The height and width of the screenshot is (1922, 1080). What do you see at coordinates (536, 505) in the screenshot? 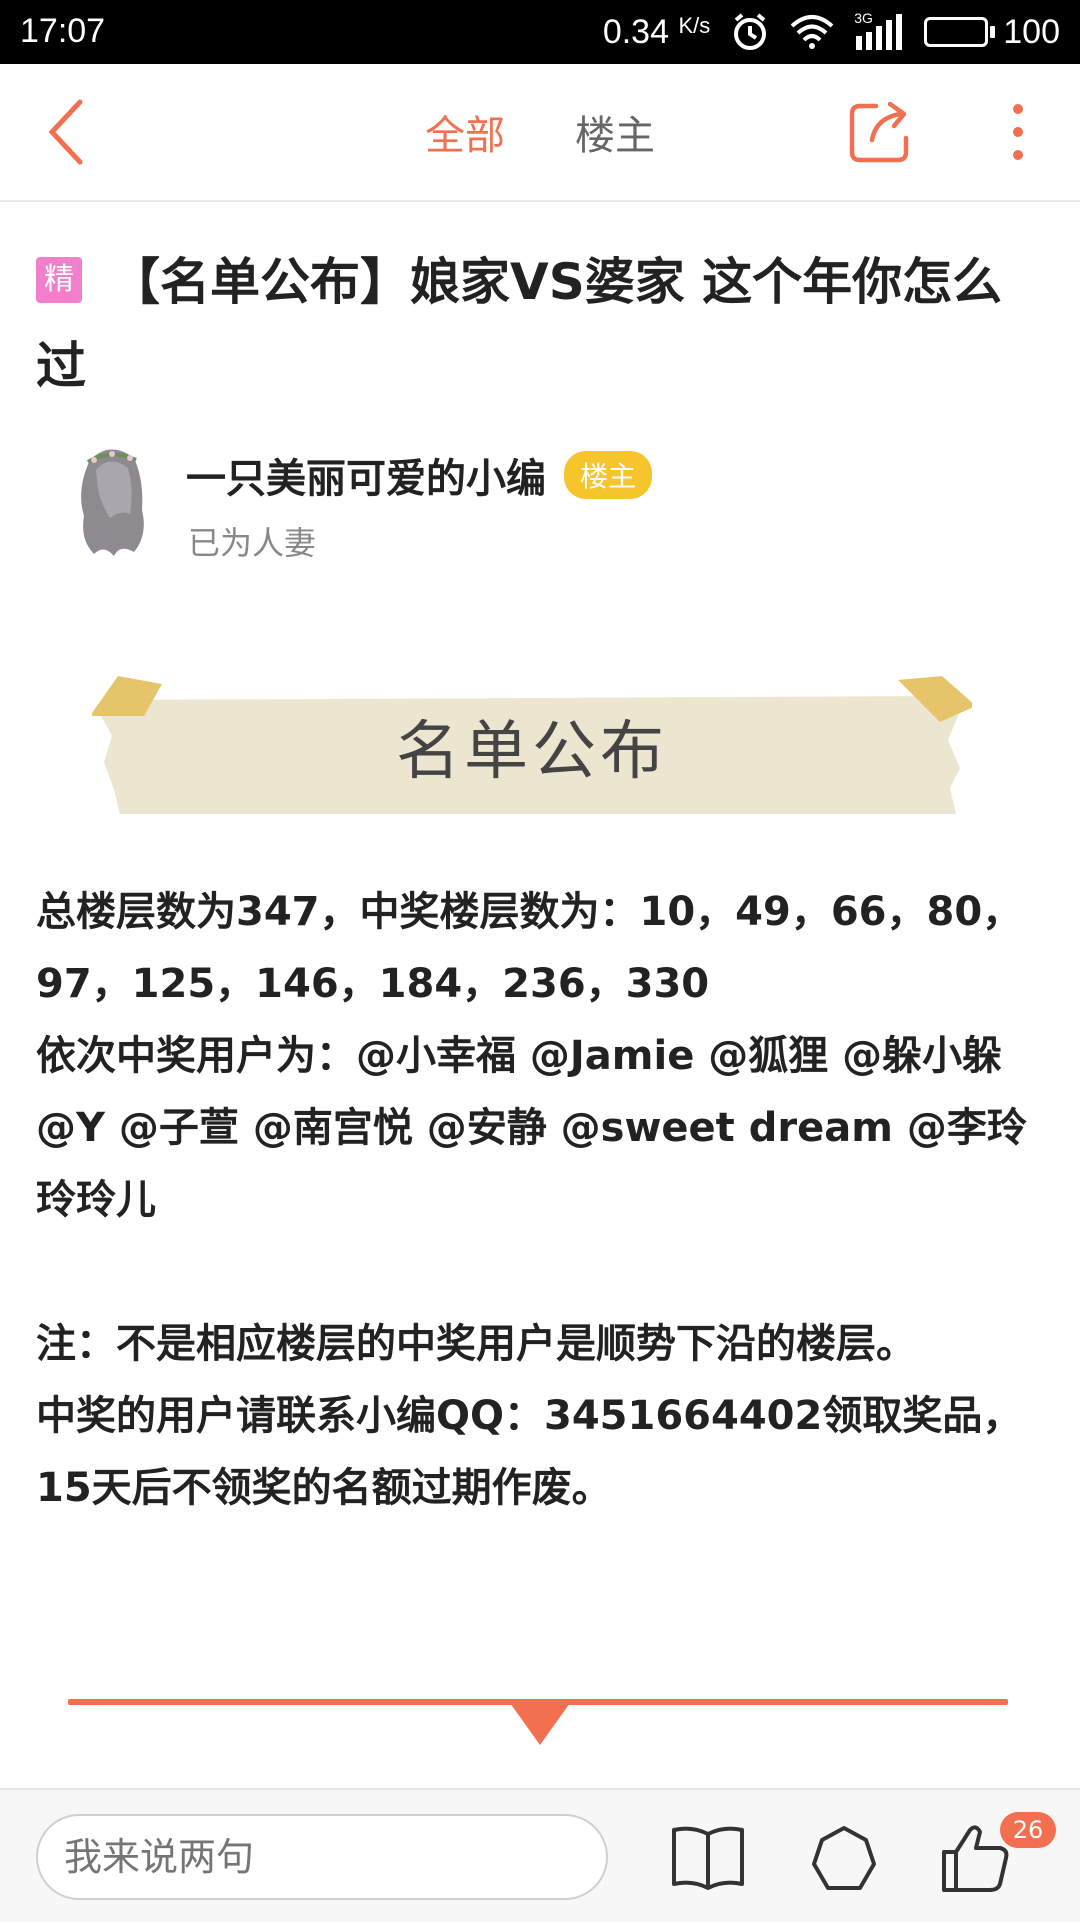
I see `author-row: 一只美丽可爱的小编 楼主 已为人妻` at bounding box center [536, 505].